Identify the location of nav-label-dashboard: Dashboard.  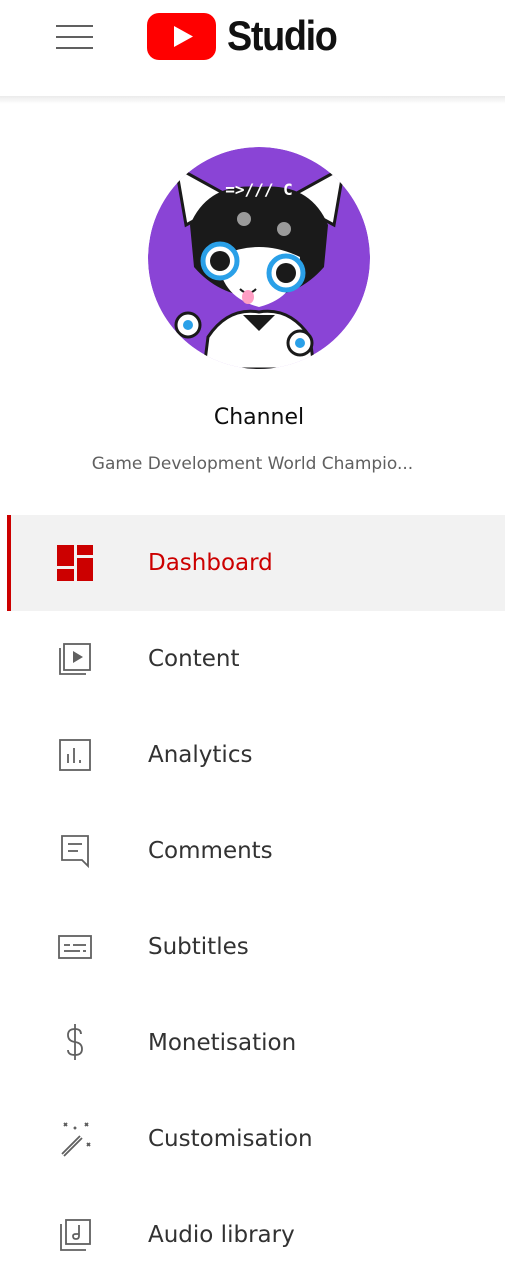
(210, 563).